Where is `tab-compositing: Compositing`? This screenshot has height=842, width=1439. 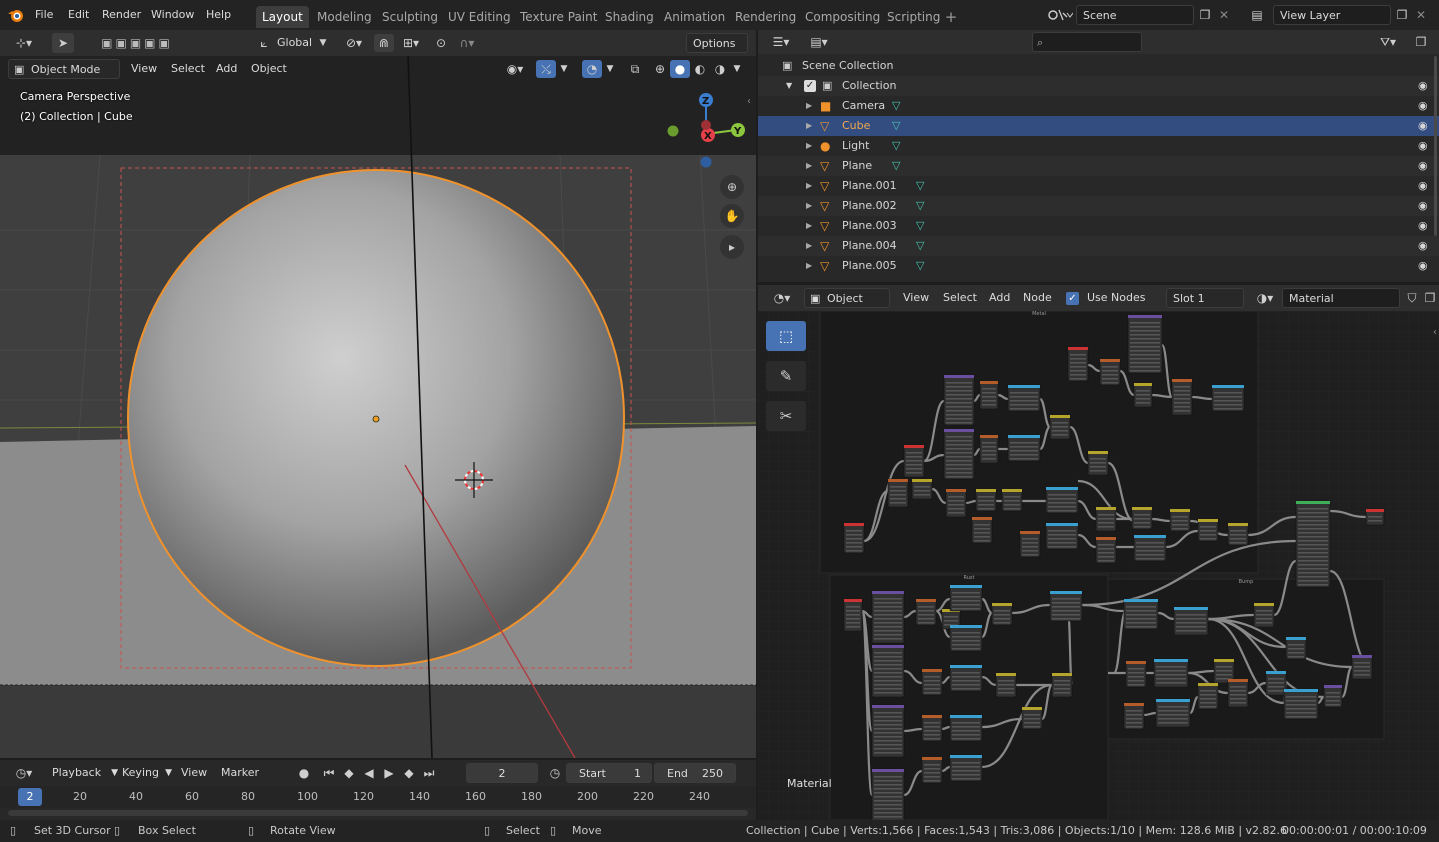
tab-compositing: Compositing is located at coordinates (842, 17).